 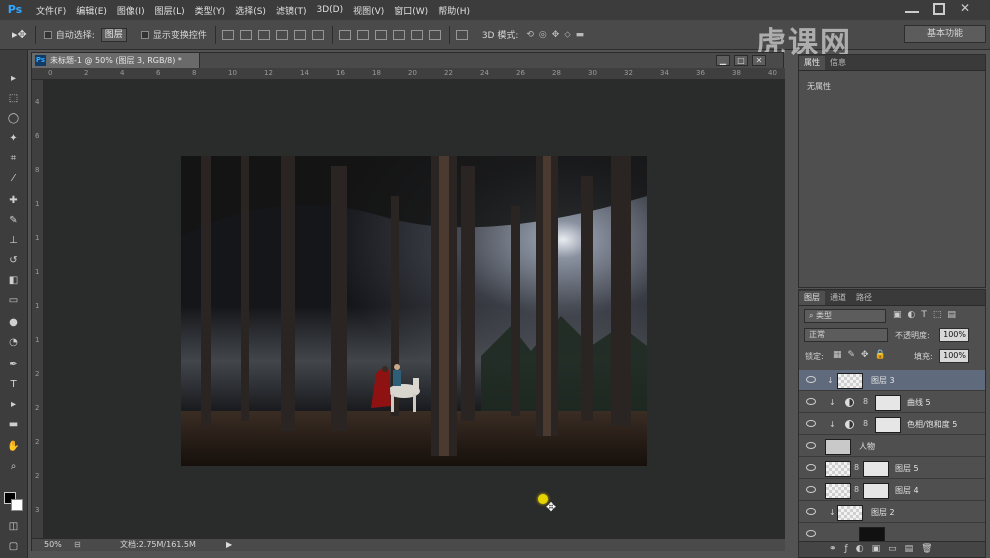 I want to click on layer-name: 曲线 5, so click(x=919, y=402).